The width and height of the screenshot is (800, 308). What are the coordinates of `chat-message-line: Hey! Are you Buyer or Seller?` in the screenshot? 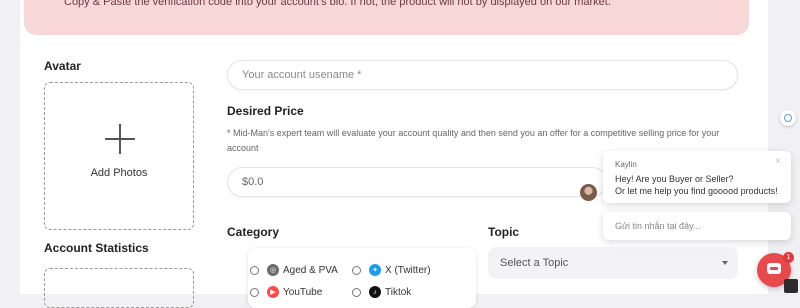 It's located at (674, 179).